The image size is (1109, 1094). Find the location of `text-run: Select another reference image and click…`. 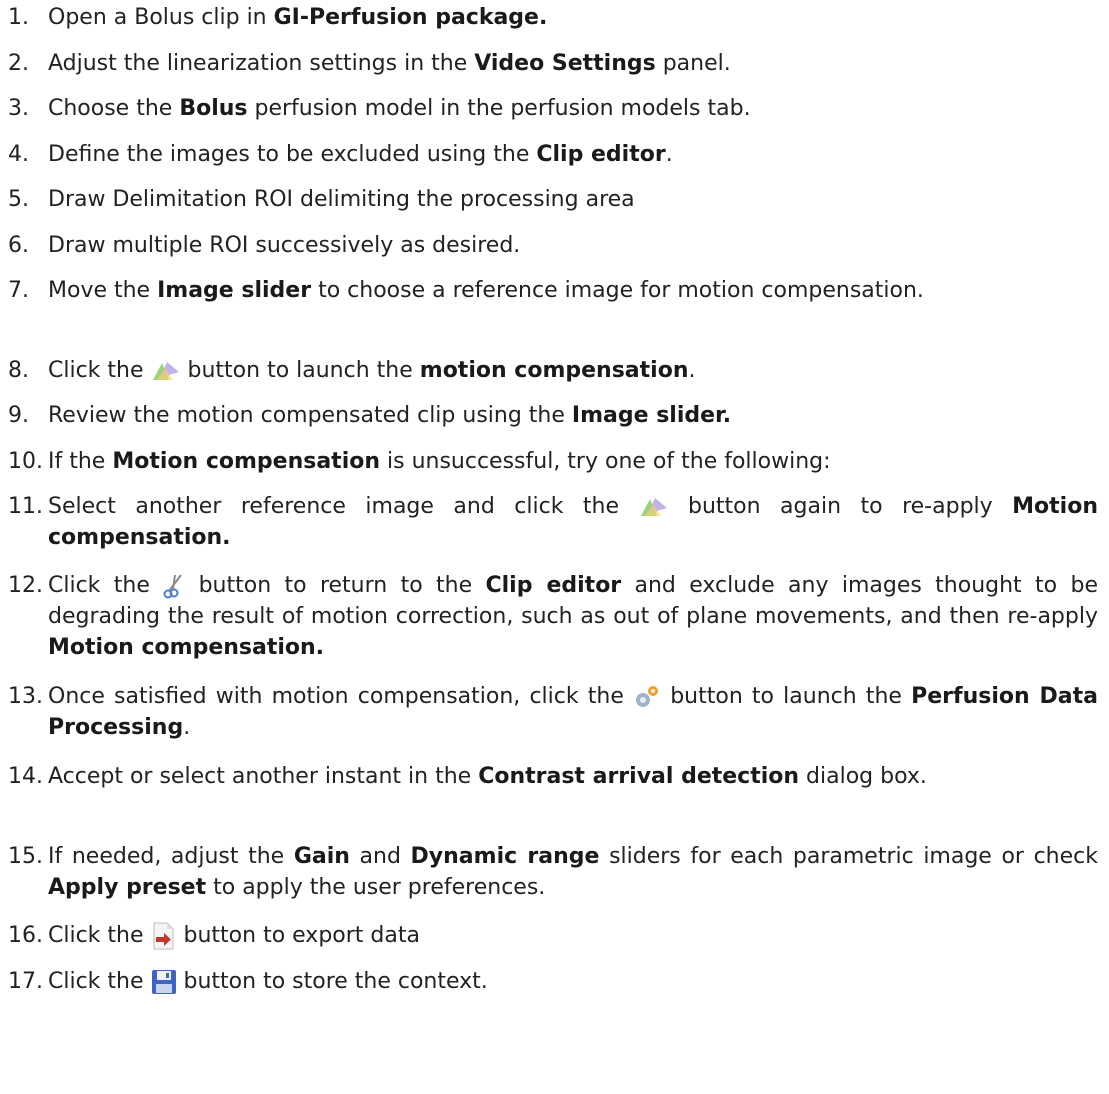

text-run: Select another reference image and click… is located at coordinates (343, 506).